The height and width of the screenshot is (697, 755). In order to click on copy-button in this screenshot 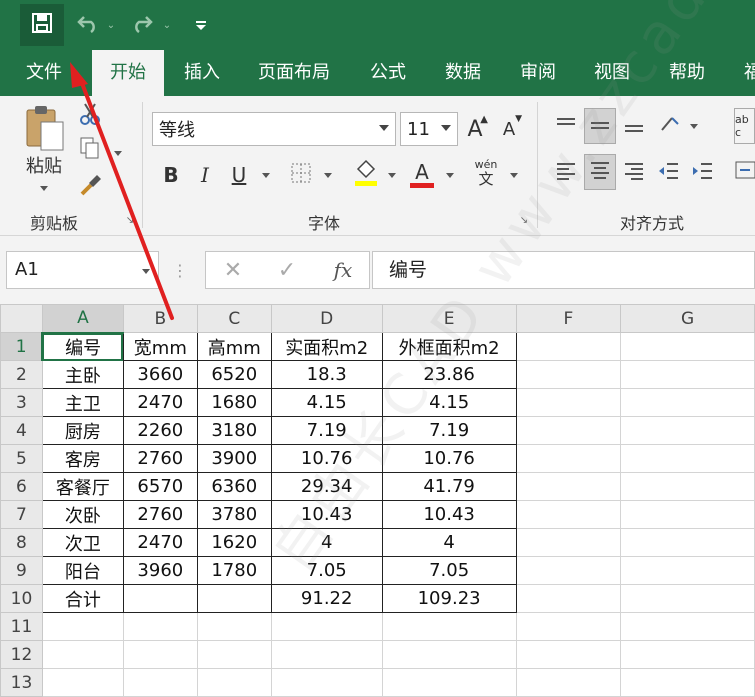, I will do `click(90, 149)`.